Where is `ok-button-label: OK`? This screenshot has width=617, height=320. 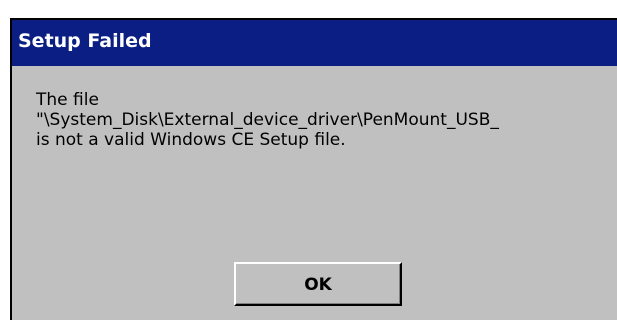
ok-button-label: OK is located at coordinates (318, 285).